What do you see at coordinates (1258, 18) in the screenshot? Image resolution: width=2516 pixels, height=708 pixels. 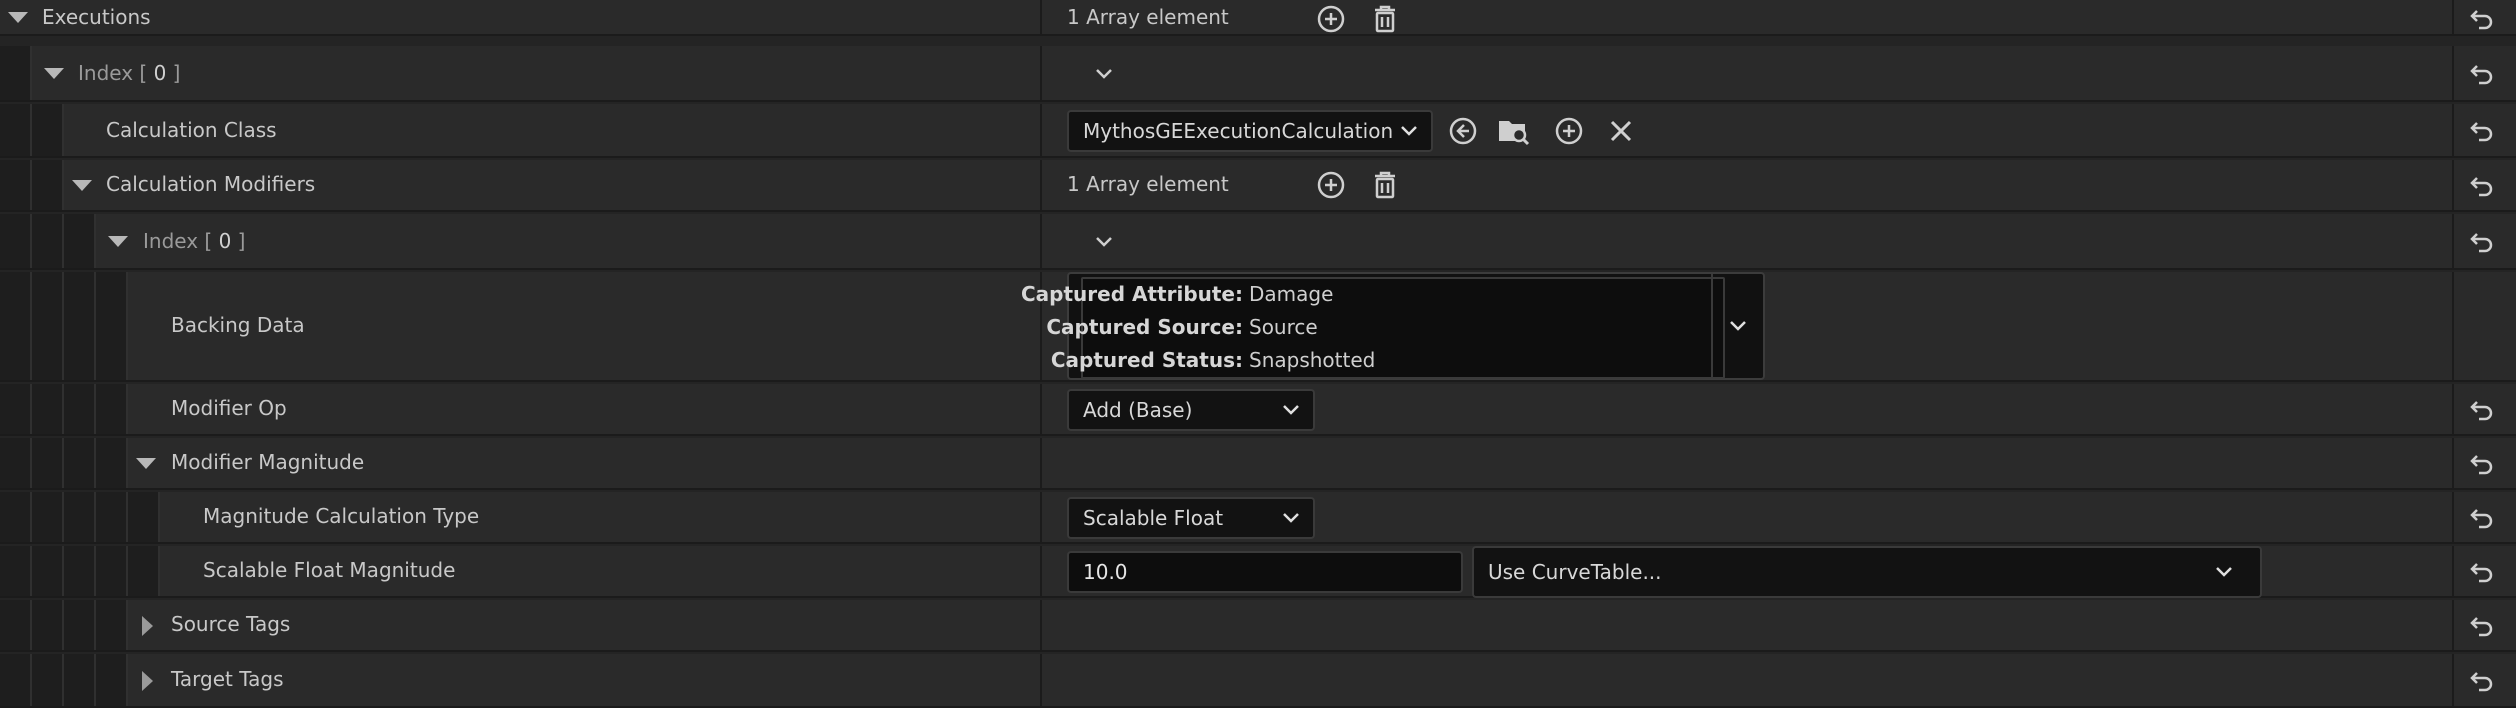 I see `executions-row: Executions 1 Array element` at bounding box center [1258, 18].